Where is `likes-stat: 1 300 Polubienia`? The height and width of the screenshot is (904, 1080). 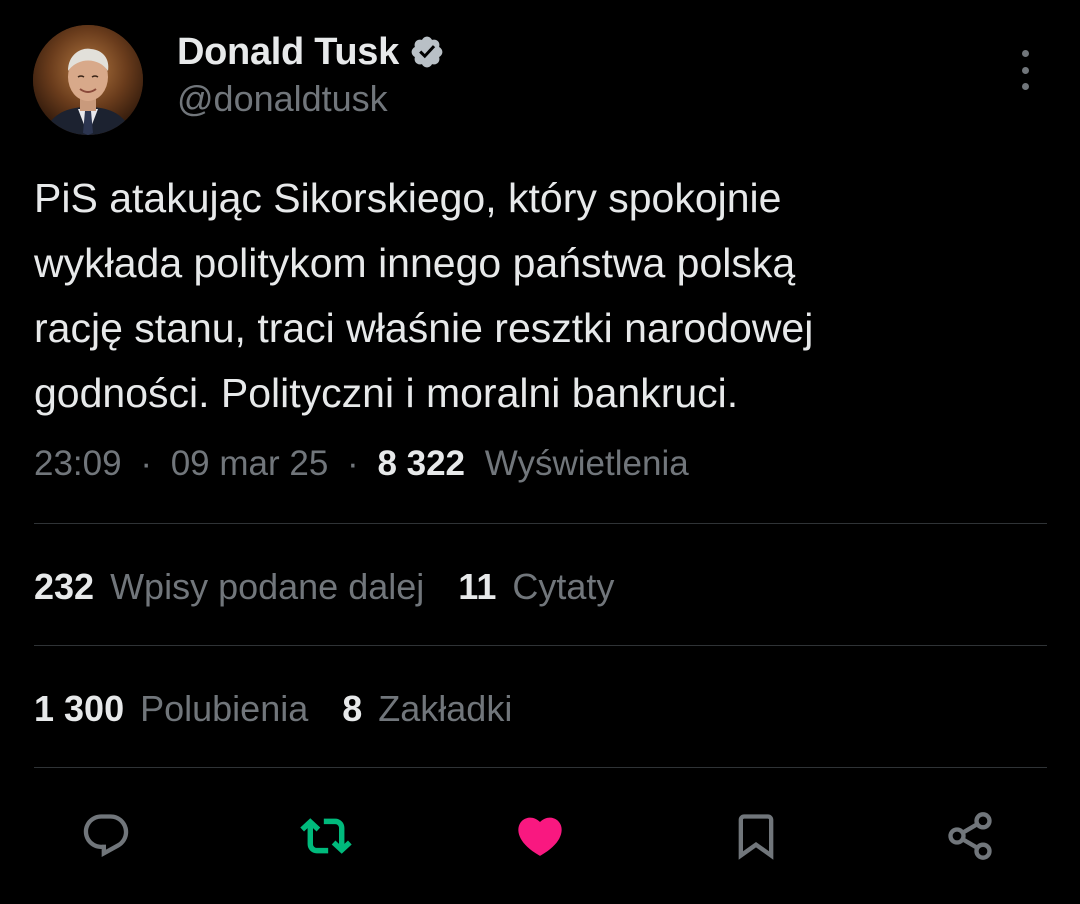
likes-stat: 1 300 Polubienia is located at coordinates (171, 709).